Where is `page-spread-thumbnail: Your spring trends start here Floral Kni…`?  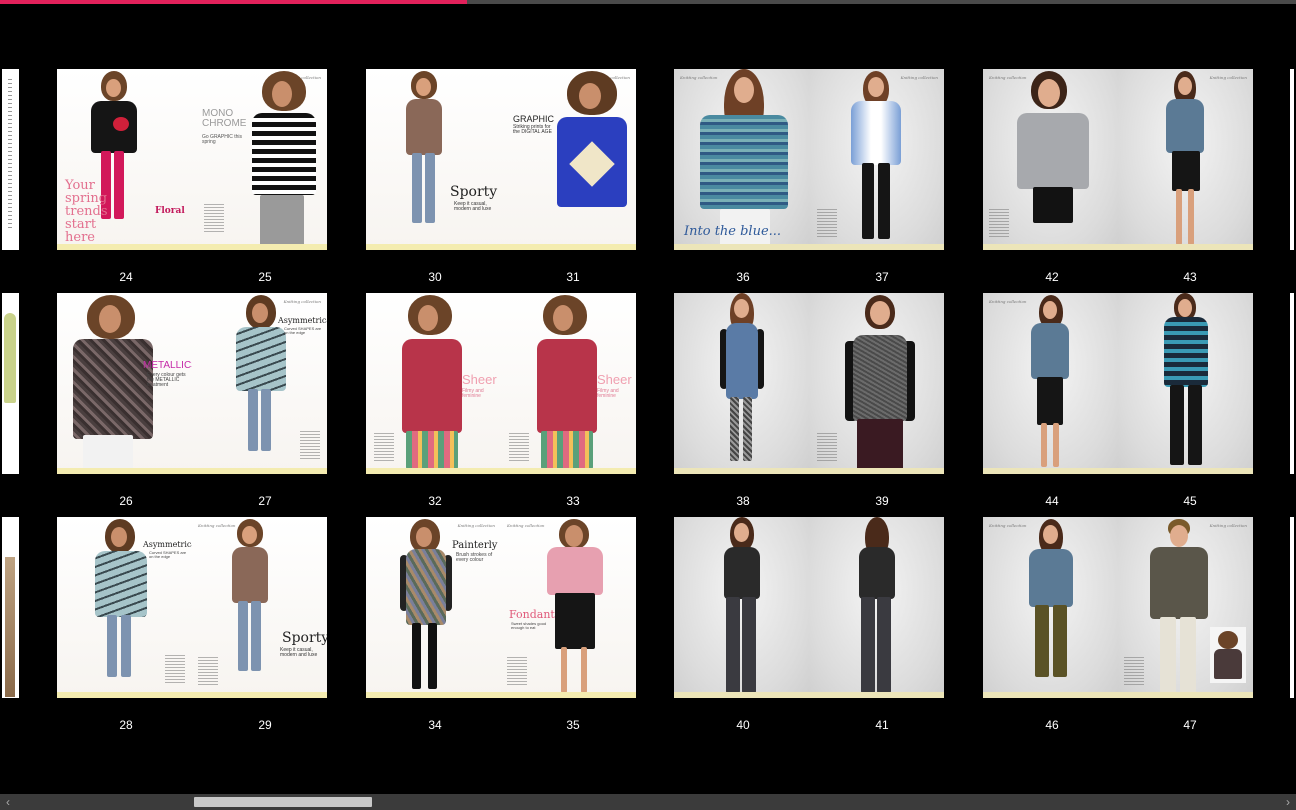 page-spread-thumbnail: Your spring trends start here Floral Kni… is located at coordinates (192, 159).